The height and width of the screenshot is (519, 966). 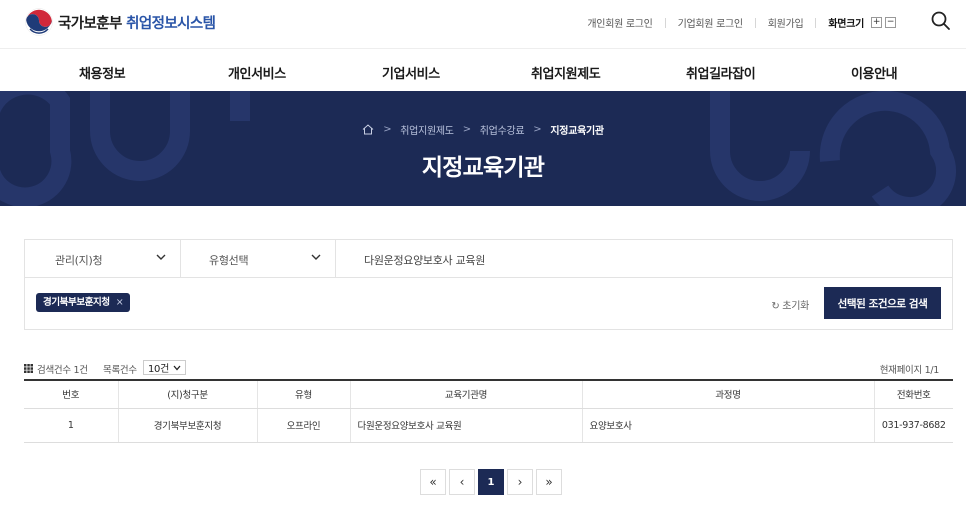 I want to click on site-logo: 국가보훈부 취업정보시스템, so click(x=120, y=22).